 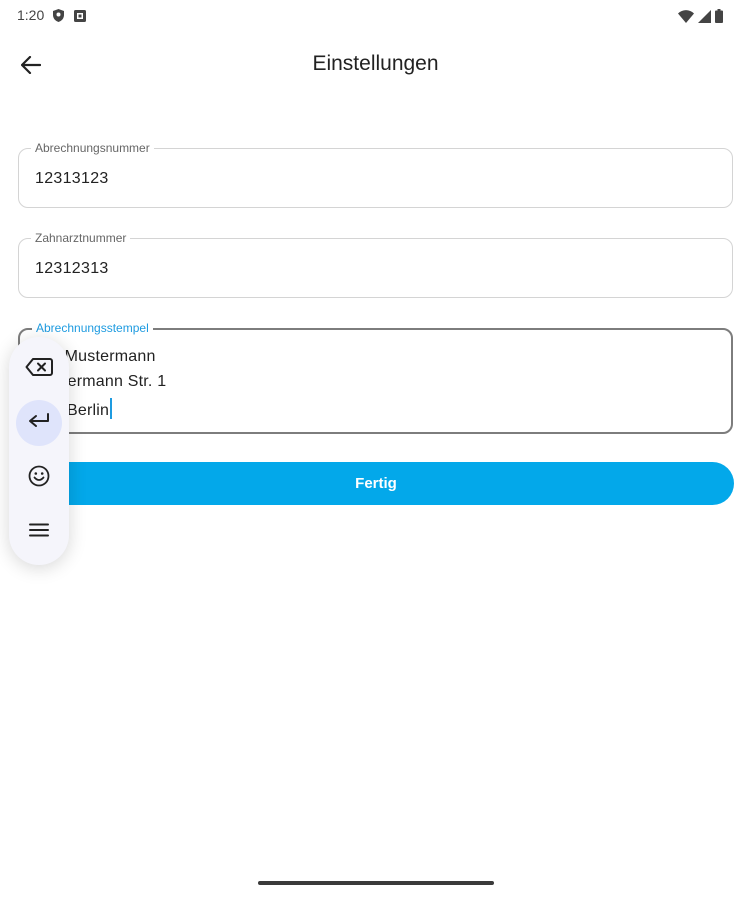 I want to click on backspace-button, so click(x=39, y=369).